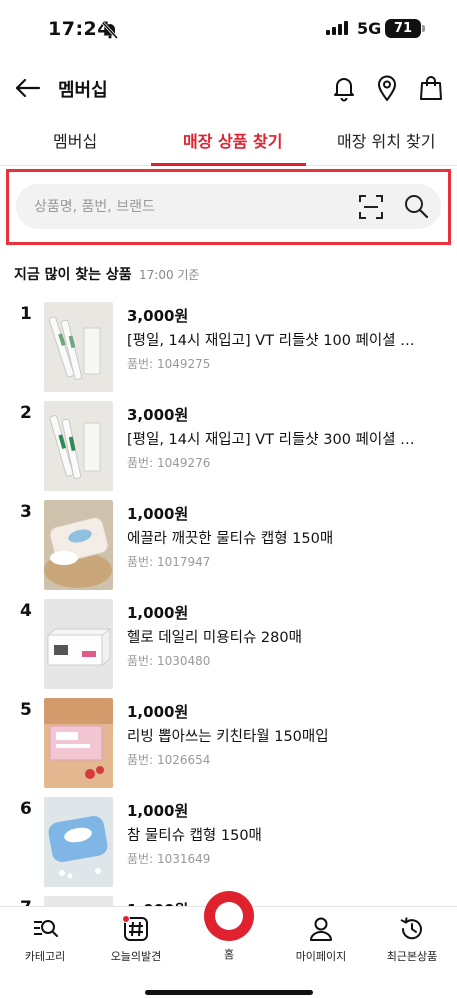  What do you see at coordinates (228, 747) in the screenshot?
I see `product-item: 5 1,000원 리빙 뽑아쓰는 키친타월 150매입 품번: 1026654` at bounding box center [228, 747].